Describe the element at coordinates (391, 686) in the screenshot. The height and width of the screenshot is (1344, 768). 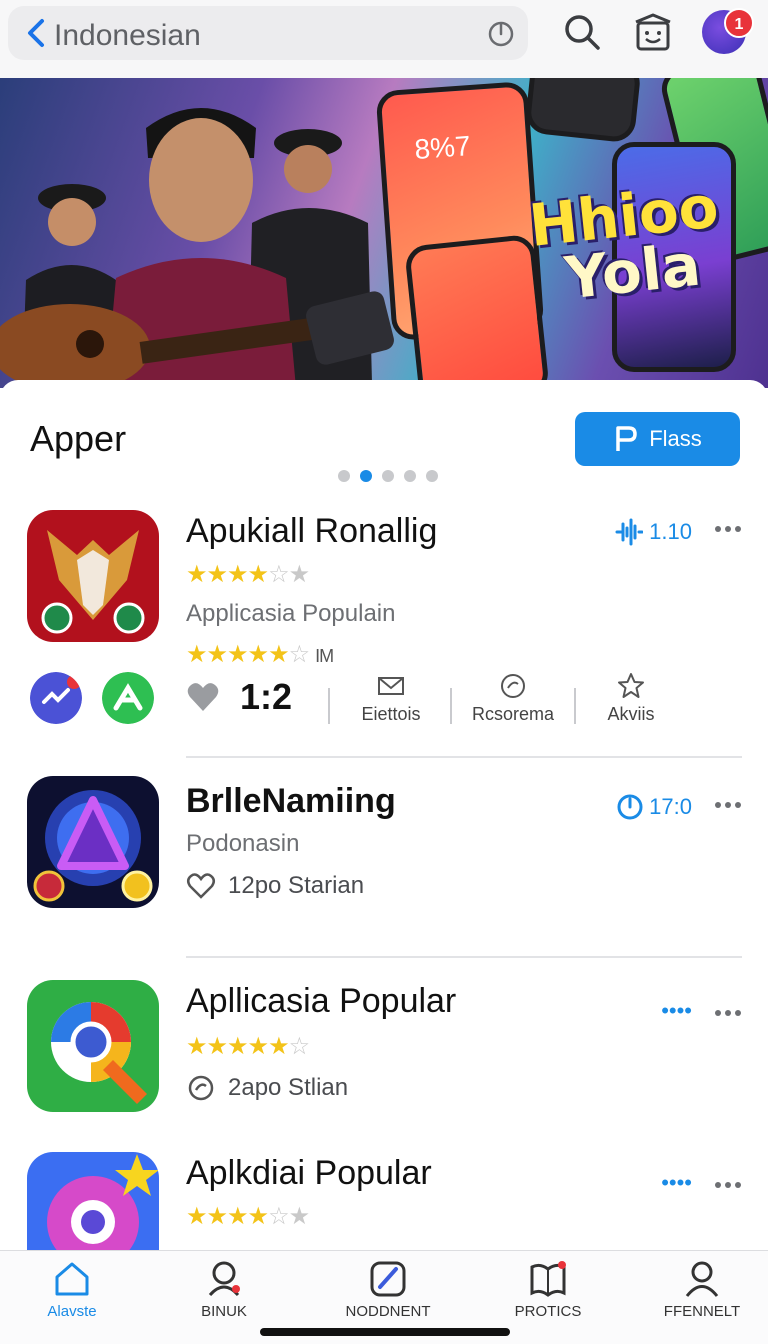
I see `envelope-icon` at that location.